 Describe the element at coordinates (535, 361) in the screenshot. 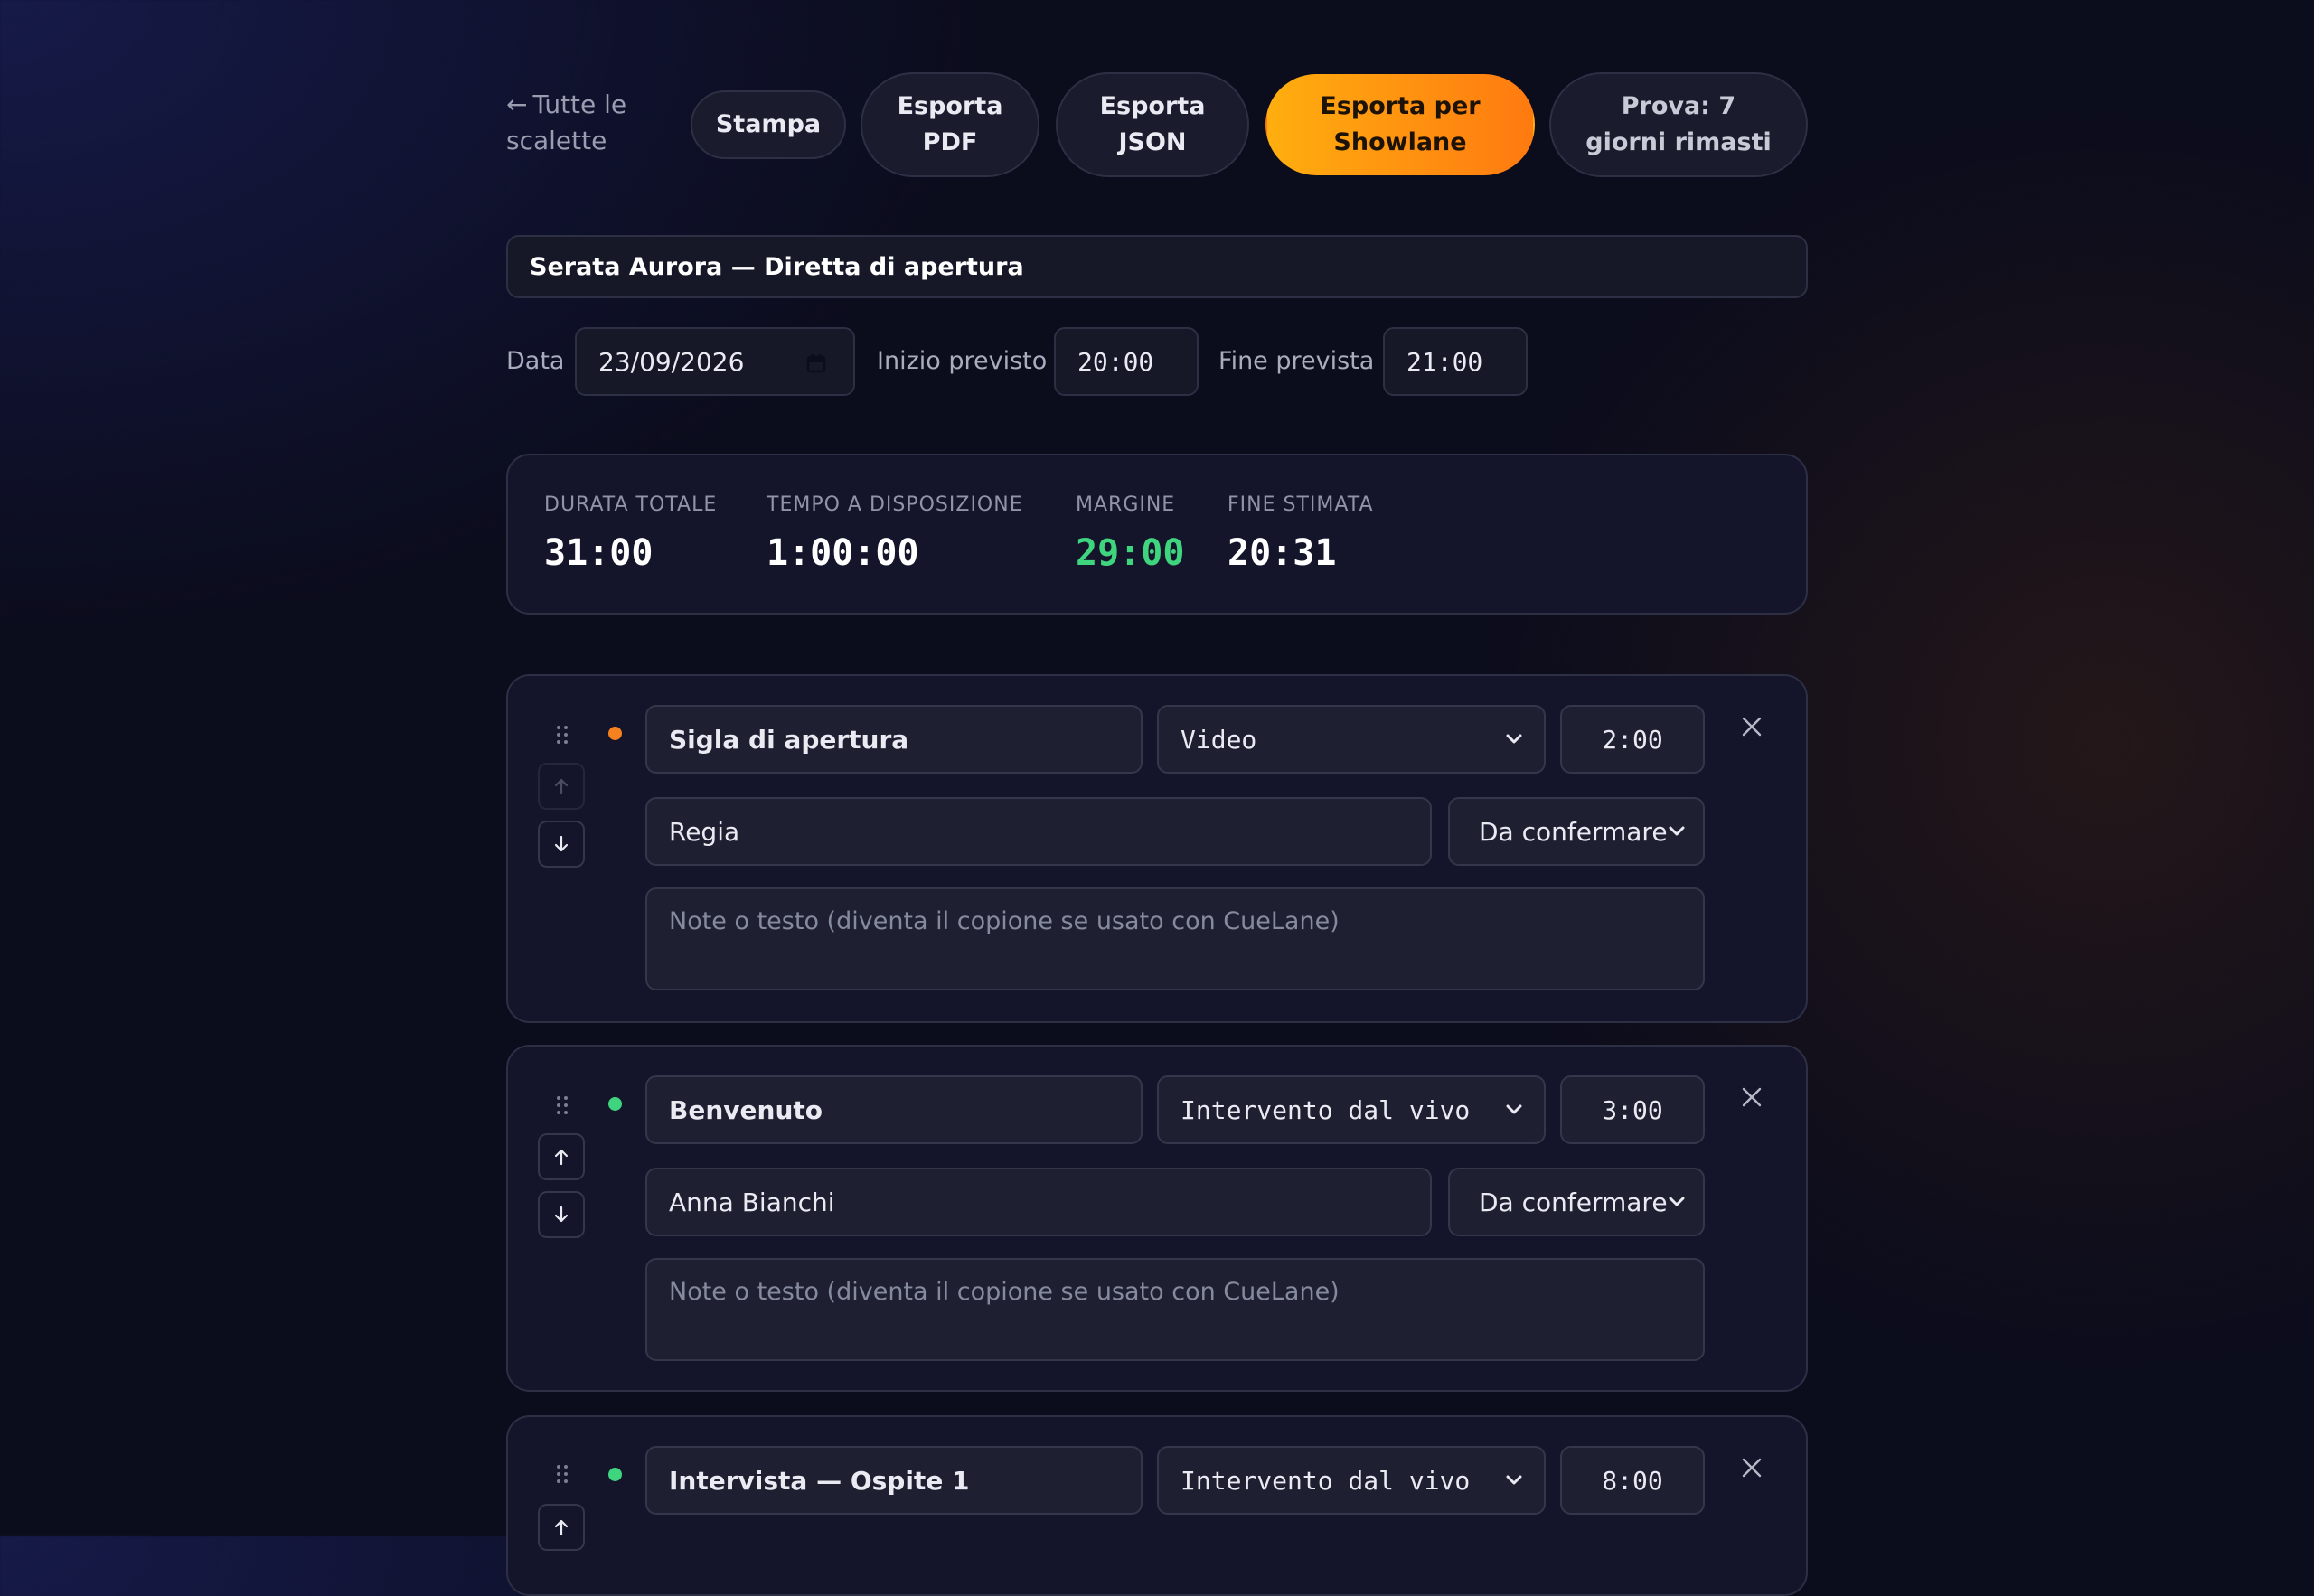

I see `date-label: Data` at that location.